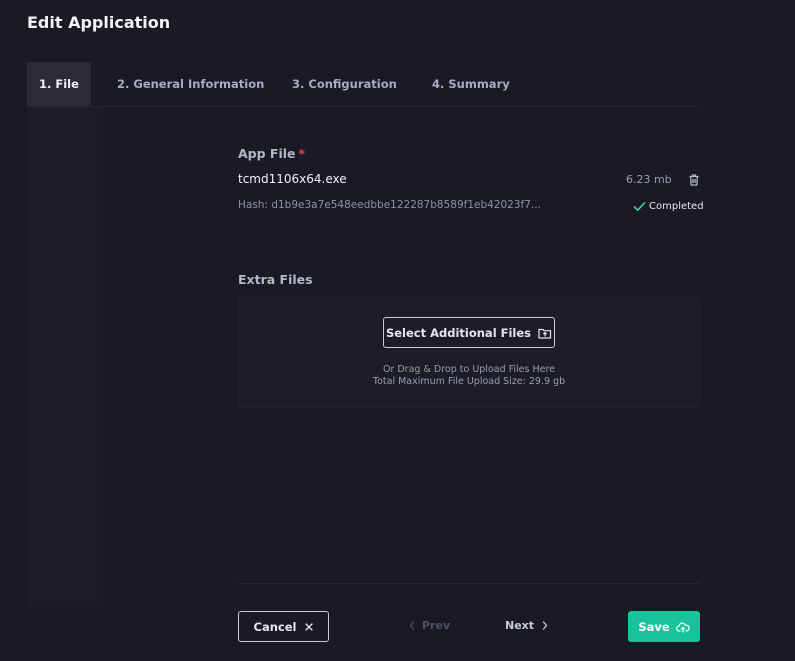 The height and width of the screenshot is (661, 795). Describe the element at coordinates (458, 332) in the screenshot. I see `select-files-label: Select Additional Files` at that location.